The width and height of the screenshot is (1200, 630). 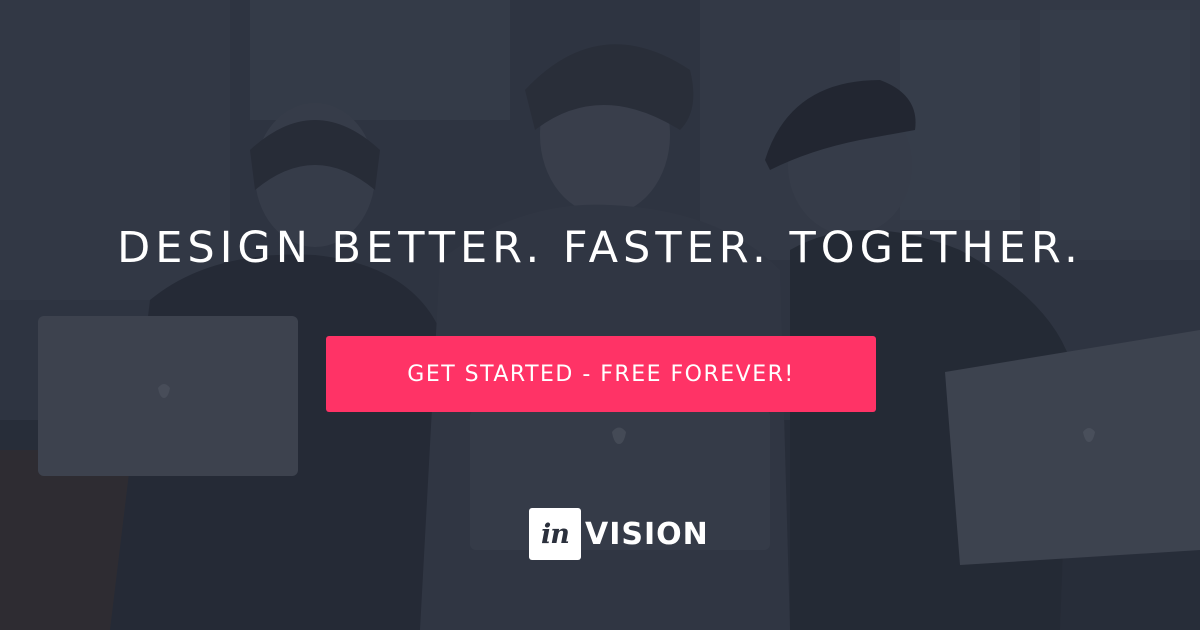 I want to click on logo-mark: in, so click(x=555, y=534).